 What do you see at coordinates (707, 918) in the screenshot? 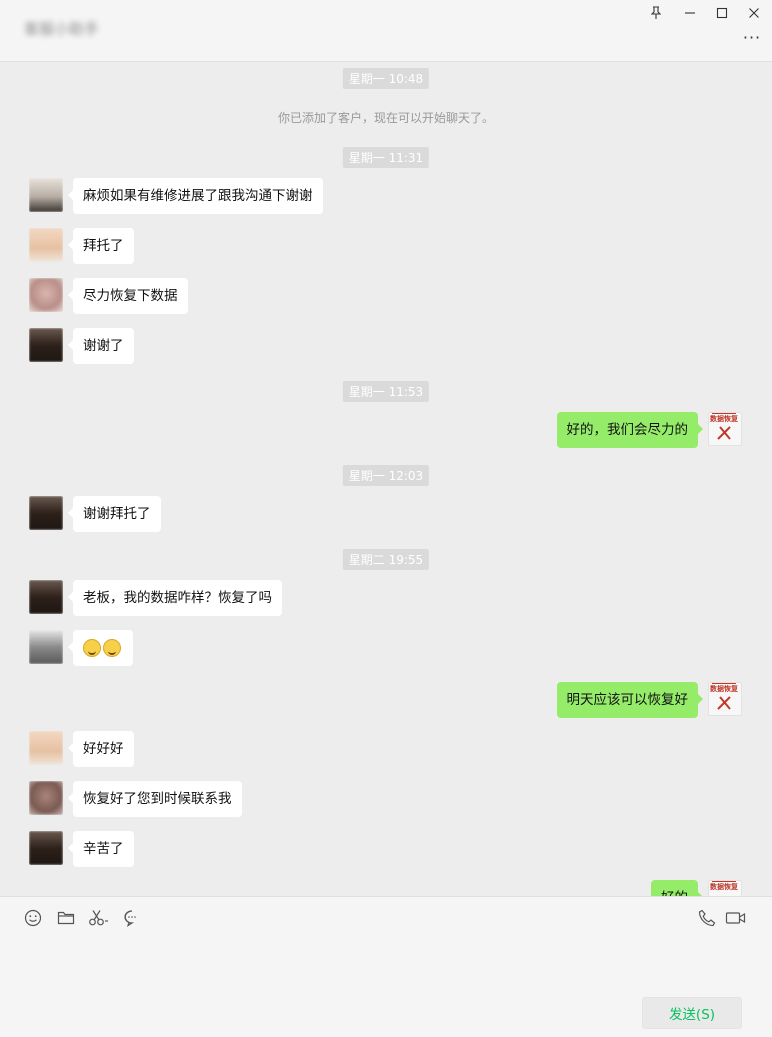
I see `phone-icon` at bounding box center [707, 918].